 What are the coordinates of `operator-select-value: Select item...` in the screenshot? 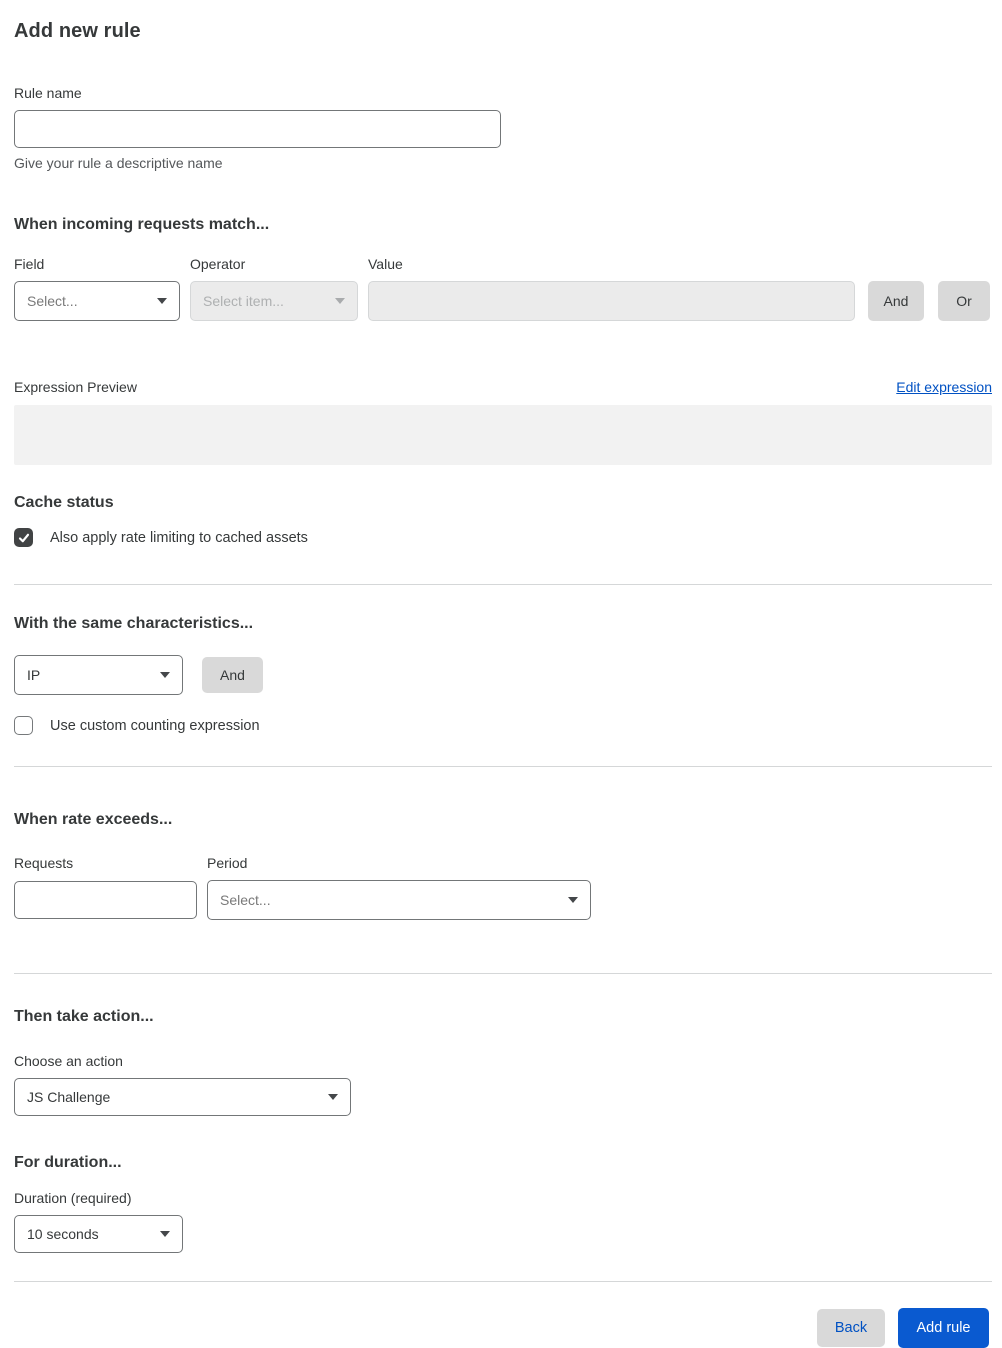 It's located at (243, 301).